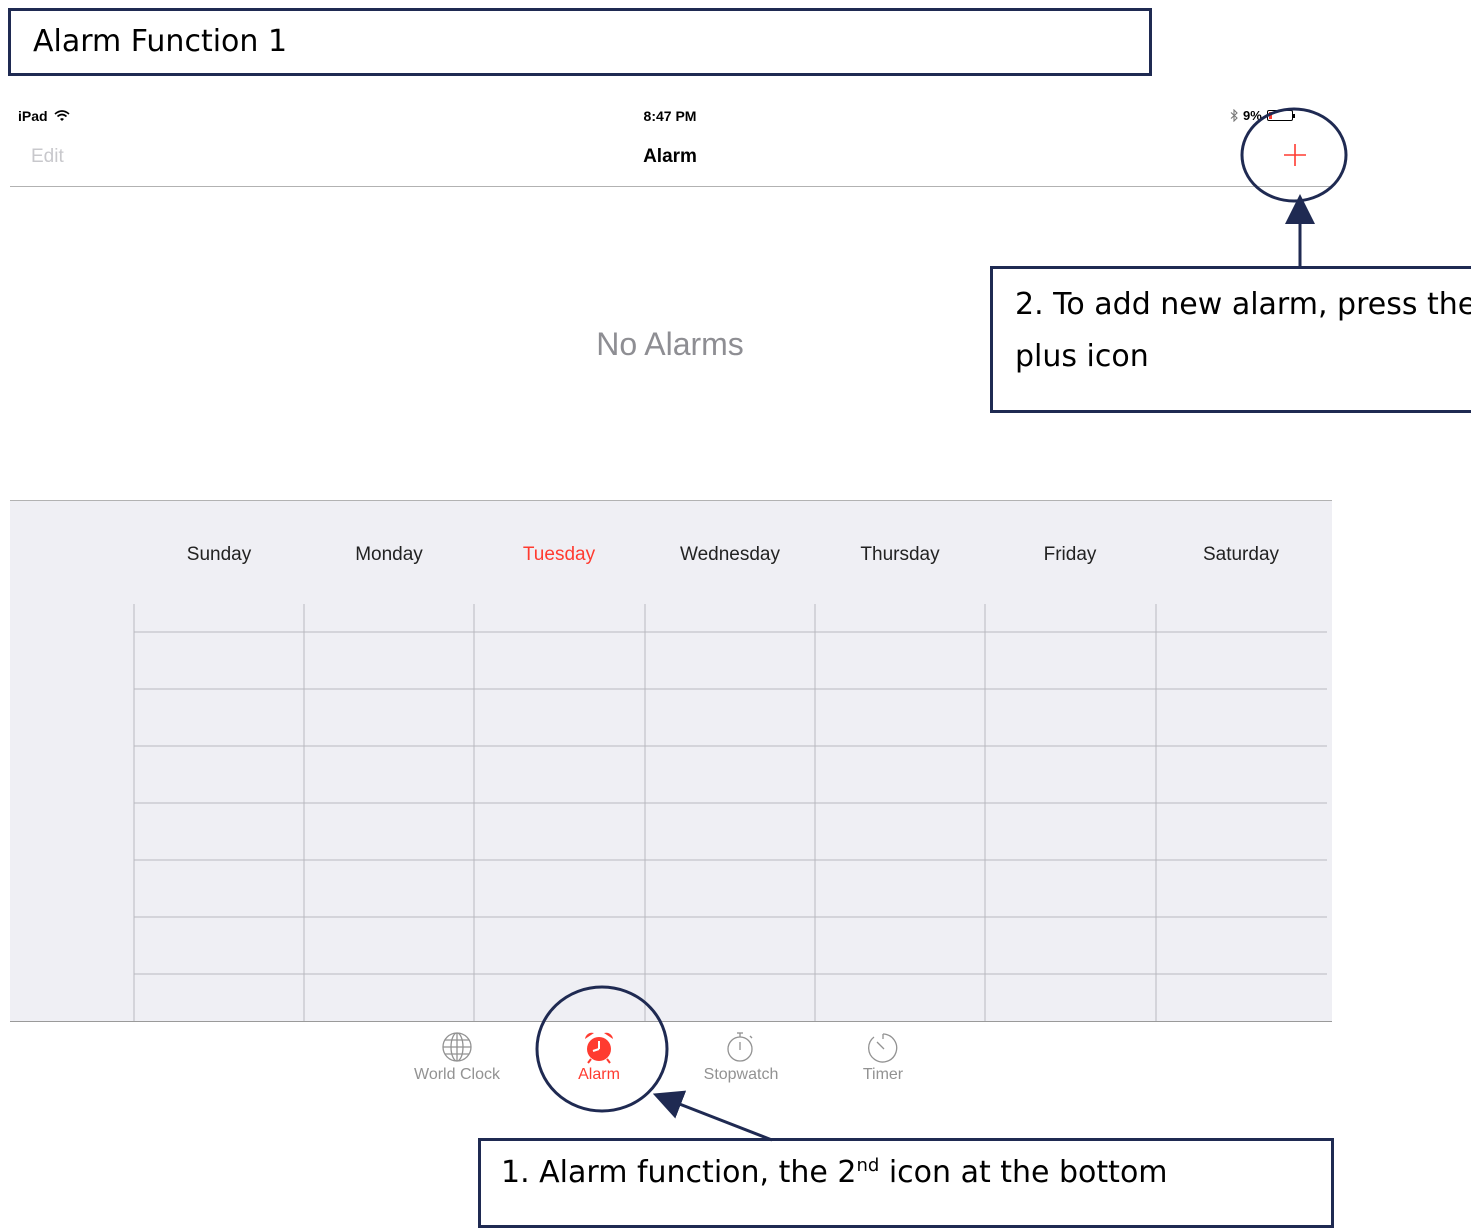 This screenshot has width=1471, height=1228. I want to click on battery-percent: 9%, so click(1252, 115).